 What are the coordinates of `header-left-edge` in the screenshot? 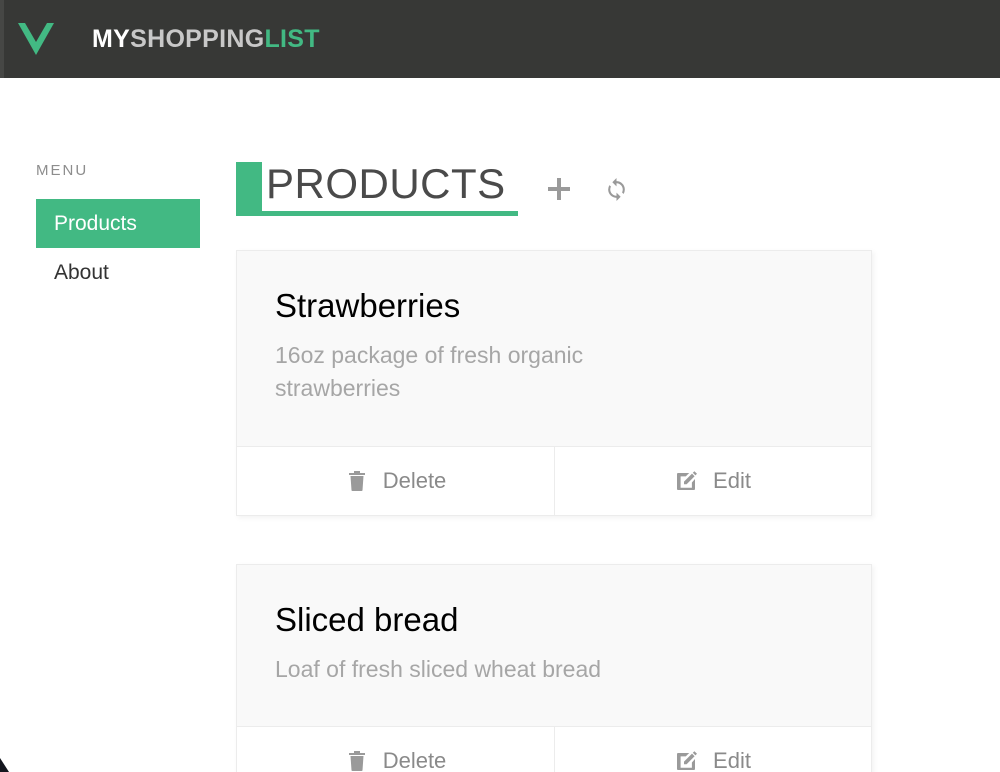 It's located at (2, 39).